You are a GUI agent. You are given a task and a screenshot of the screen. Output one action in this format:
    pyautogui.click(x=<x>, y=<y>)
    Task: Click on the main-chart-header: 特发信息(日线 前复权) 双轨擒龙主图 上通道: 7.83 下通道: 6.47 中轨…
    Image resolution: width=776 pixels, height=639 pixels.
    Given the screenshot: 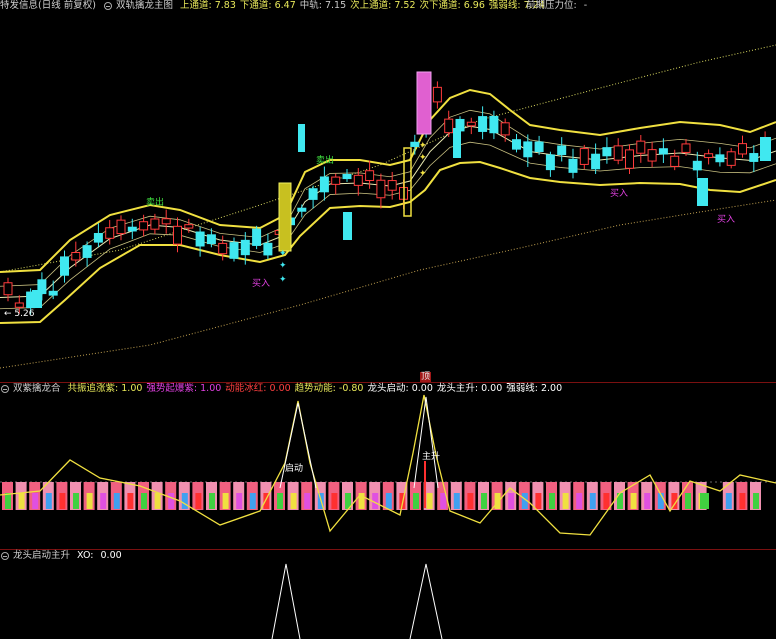 What is the action you would take?
    pyautogui.click(x=293, y=6)
    